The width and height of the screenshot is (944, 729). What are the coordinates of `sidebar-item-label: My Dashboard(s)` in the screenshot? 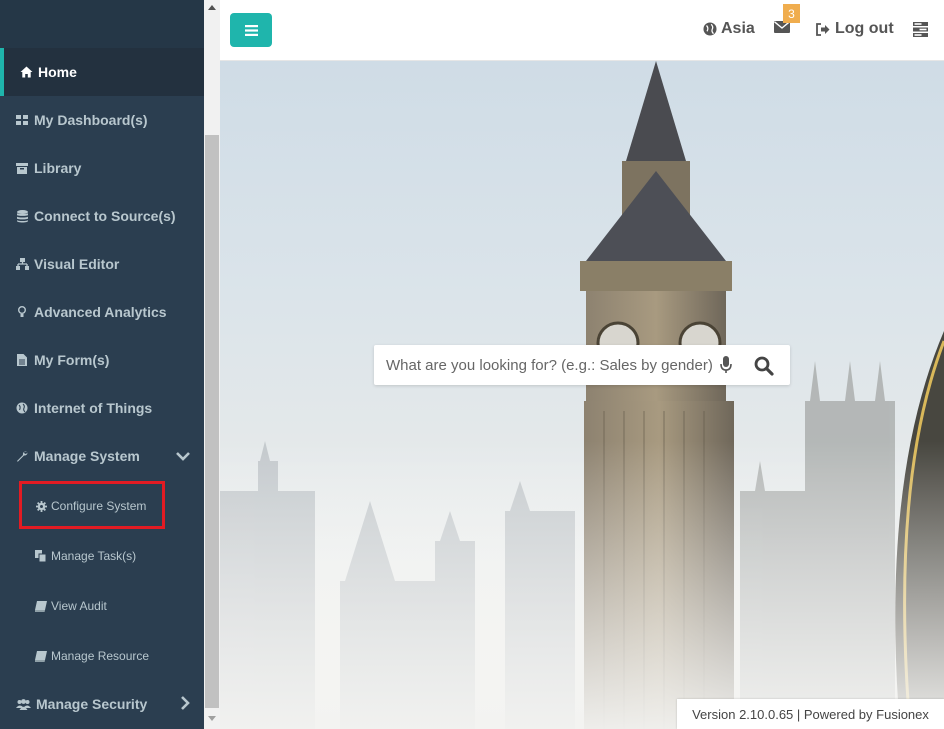 It's located at (91, 120).